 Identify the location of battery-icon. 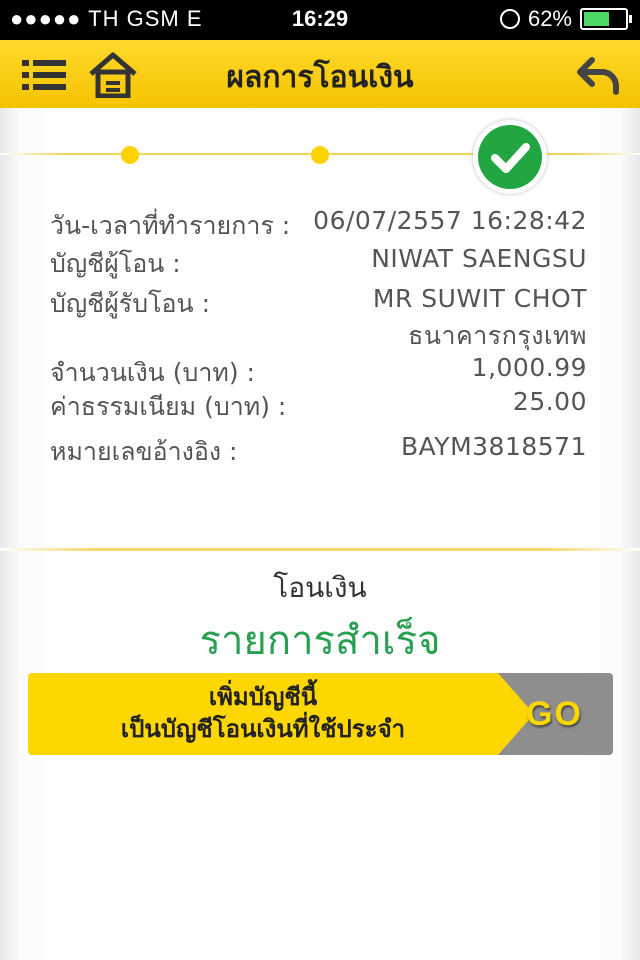
(606, 19).